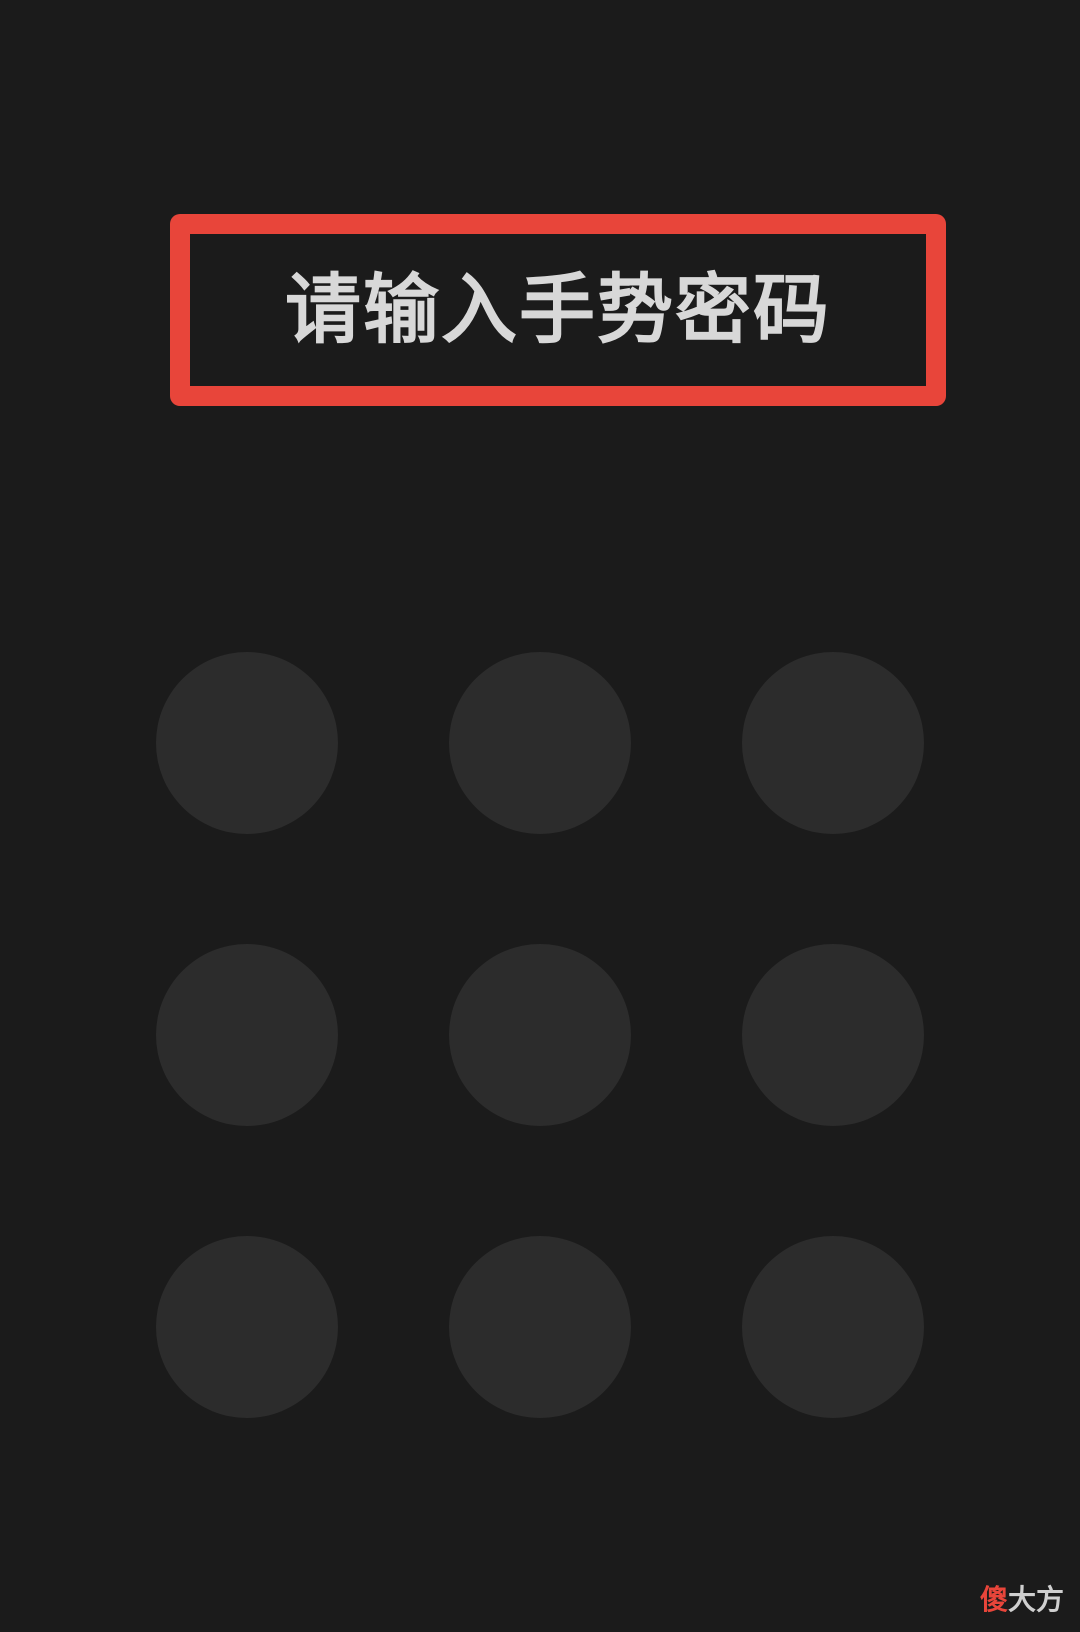 The image size is (1080, 1632). What do you see at coordinates (1035, 1599) in the screenshot?
I see `watermark-part2: 大方` at bounding box center [1035, 1599].